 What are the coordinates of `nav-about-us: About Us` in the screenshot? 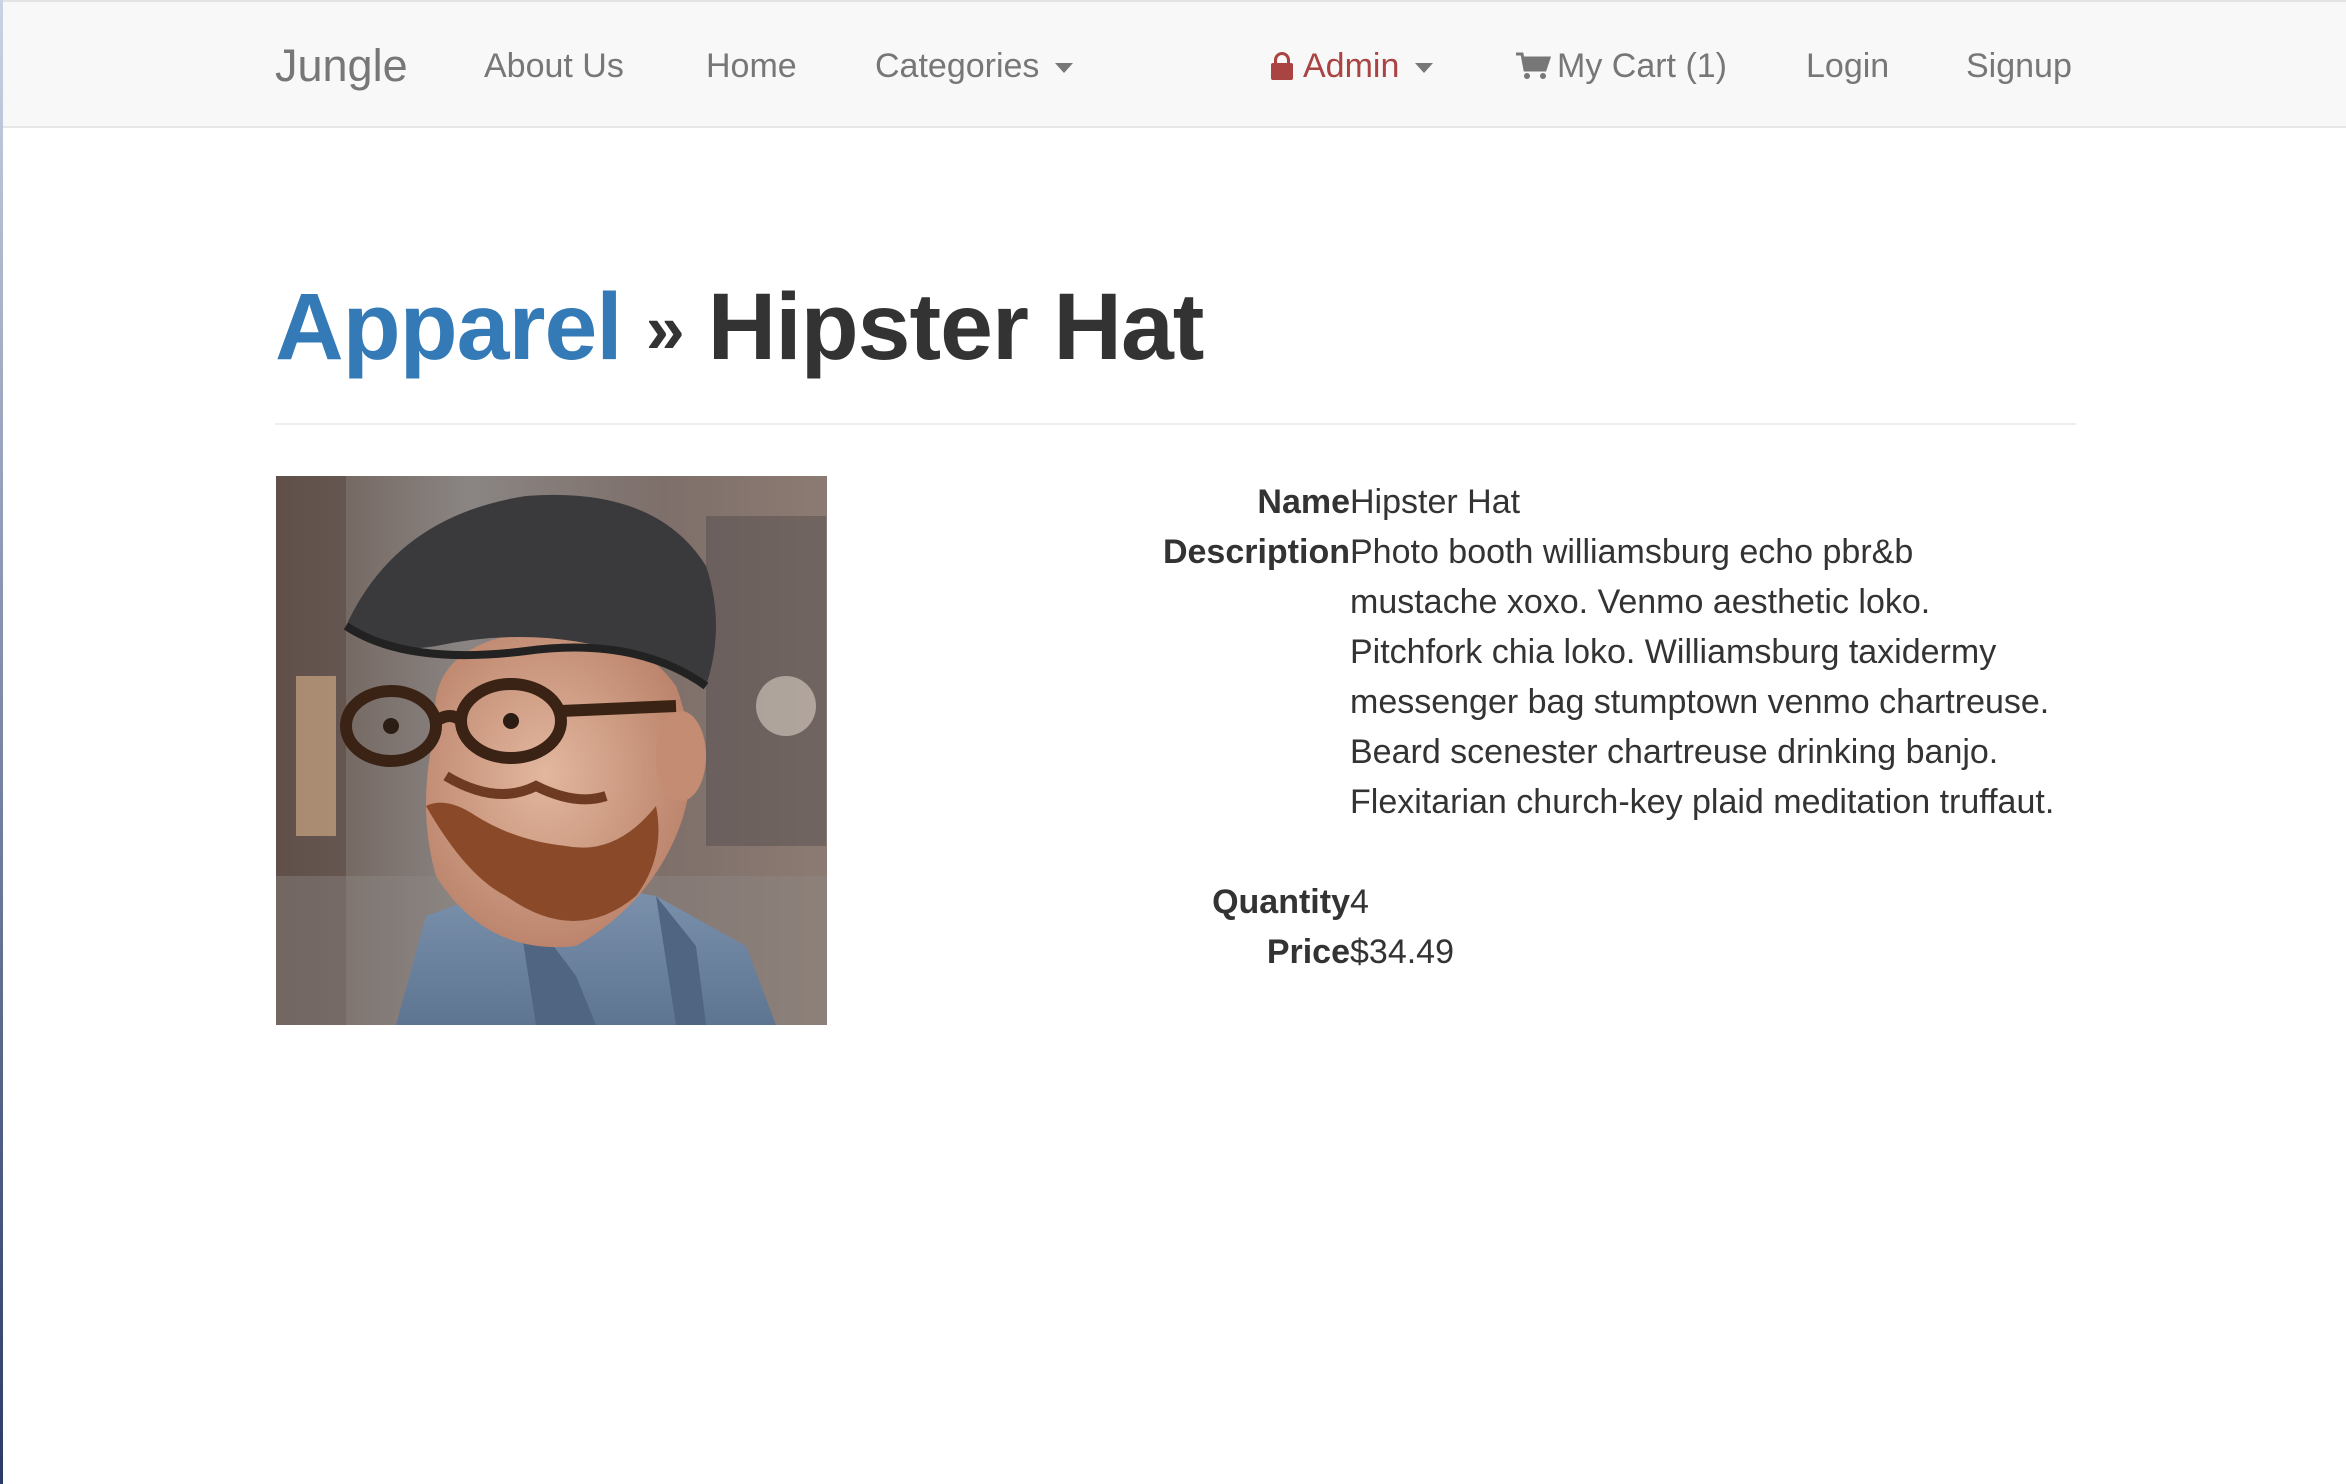 It's located at (554, 66).